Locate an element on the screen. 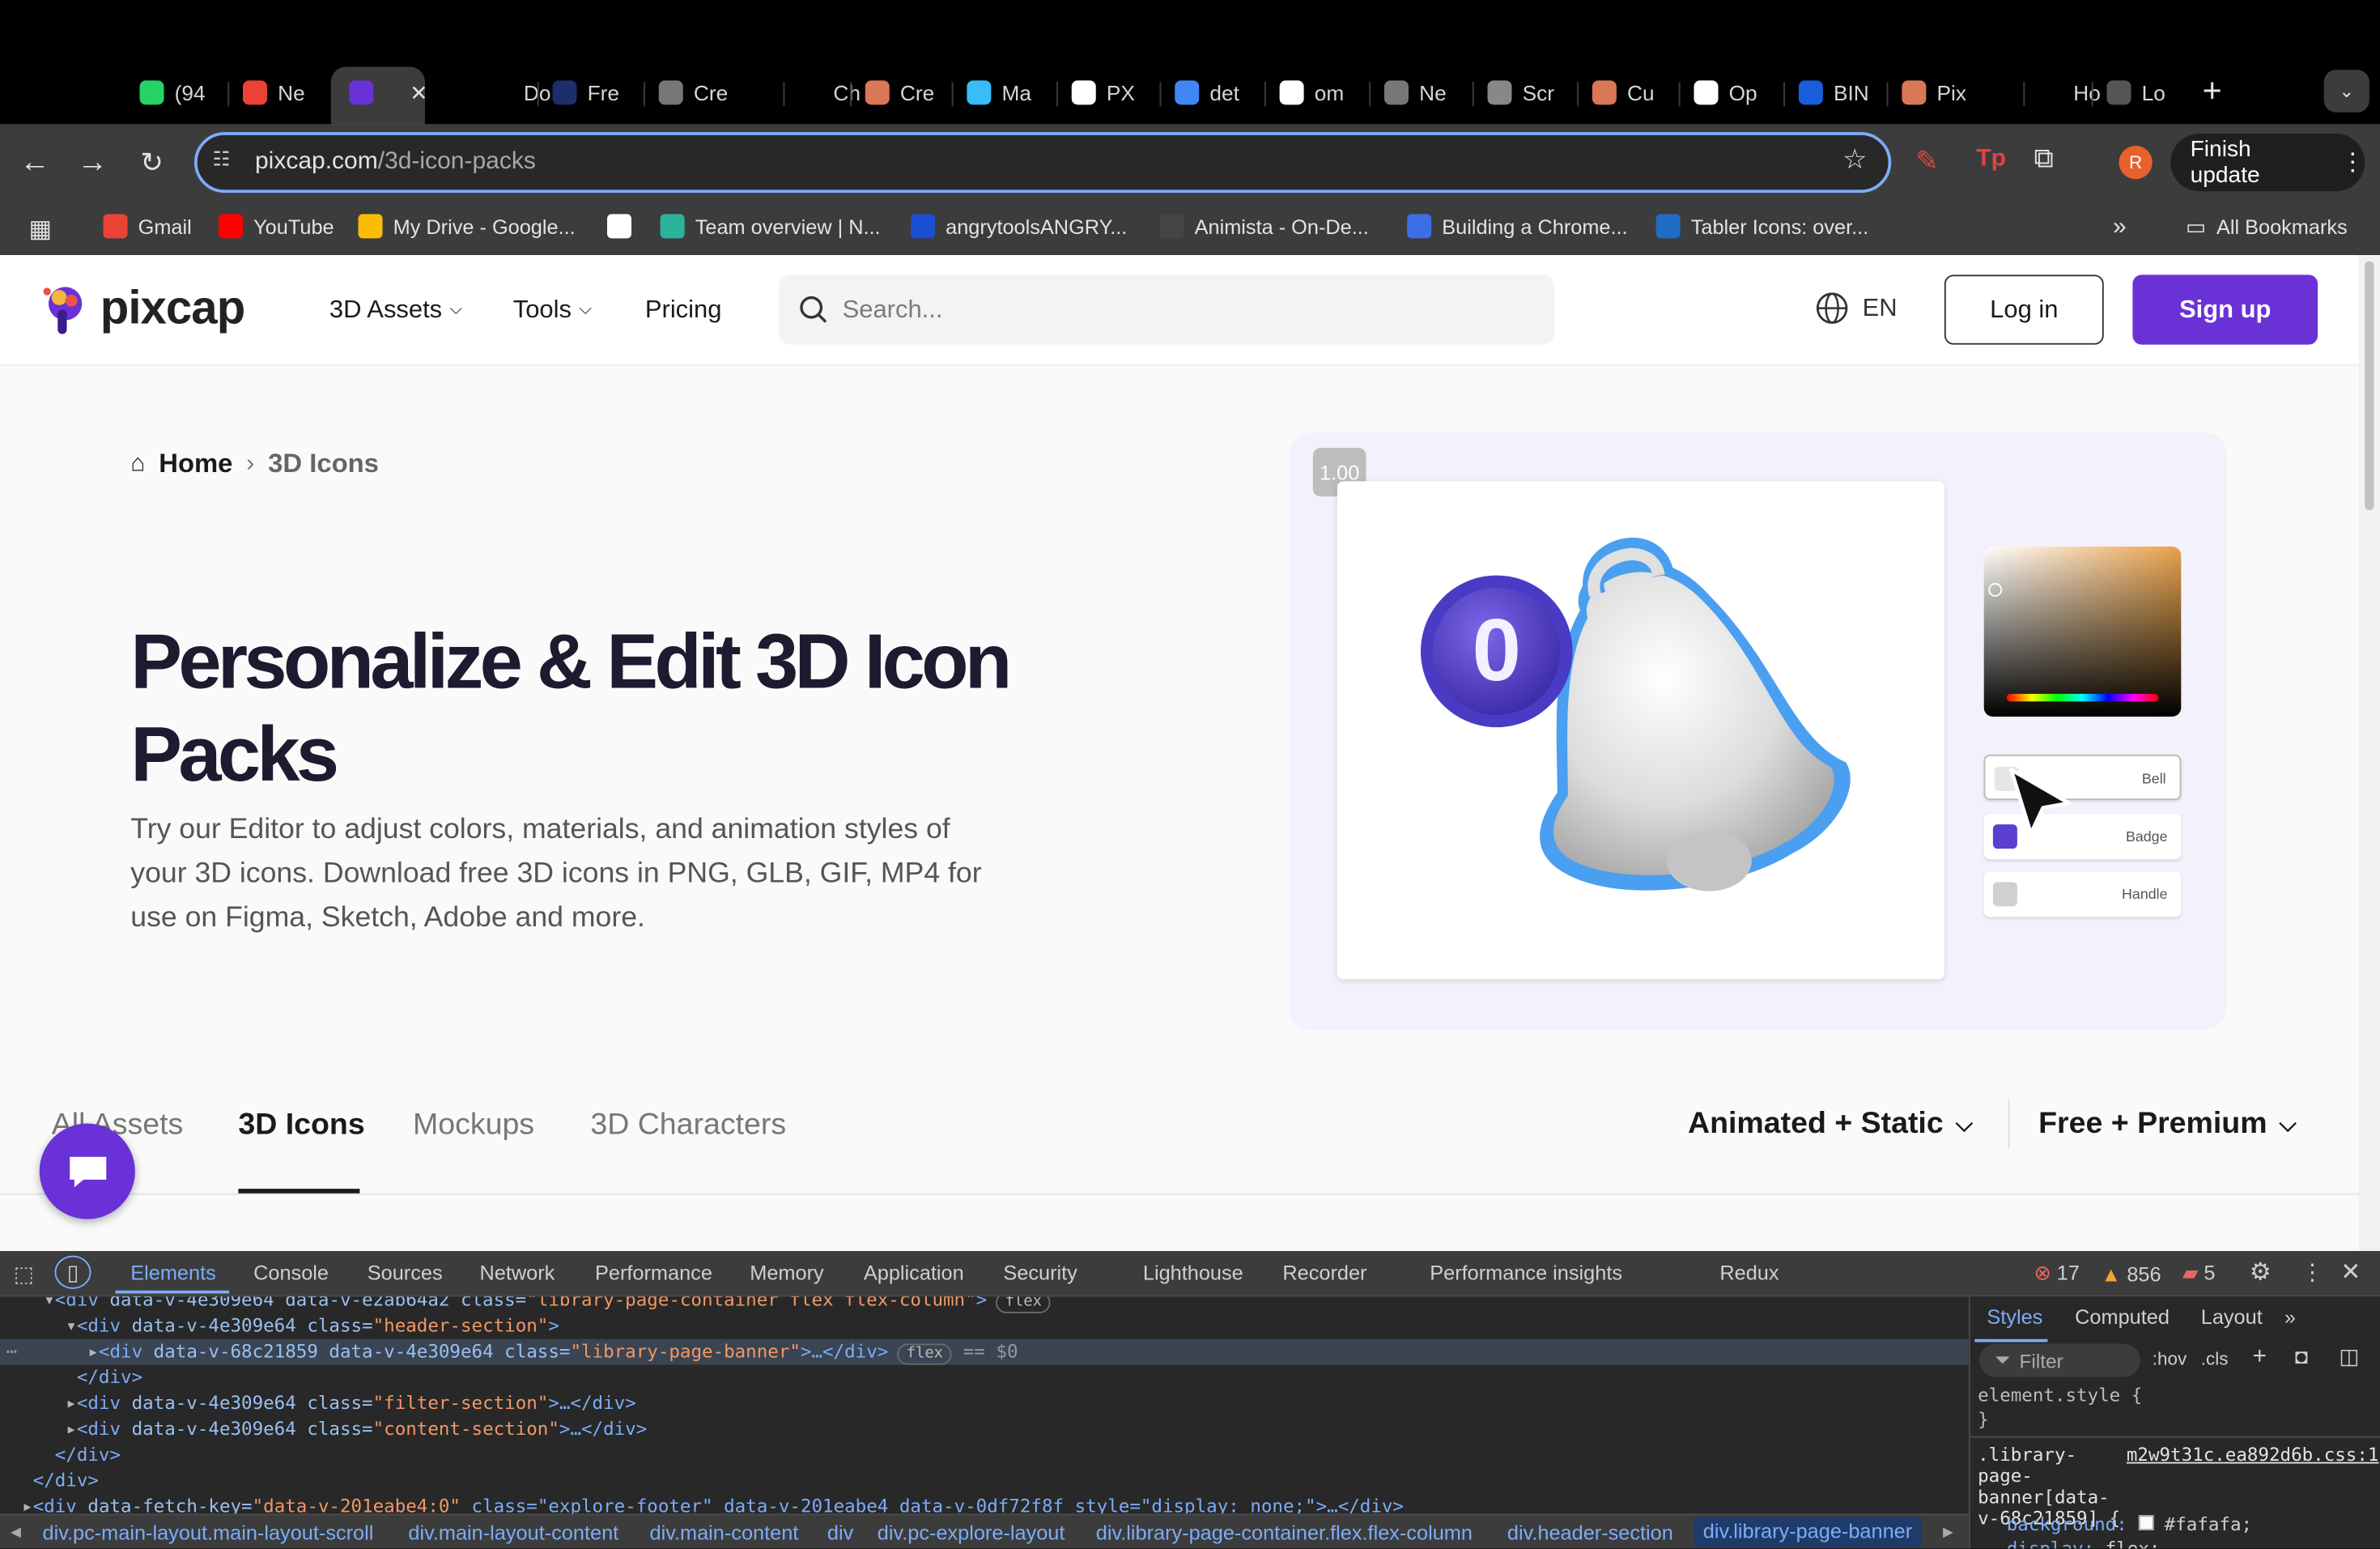  devtools-more-icon: ⋮ is located at coordinates (2313, 1272).